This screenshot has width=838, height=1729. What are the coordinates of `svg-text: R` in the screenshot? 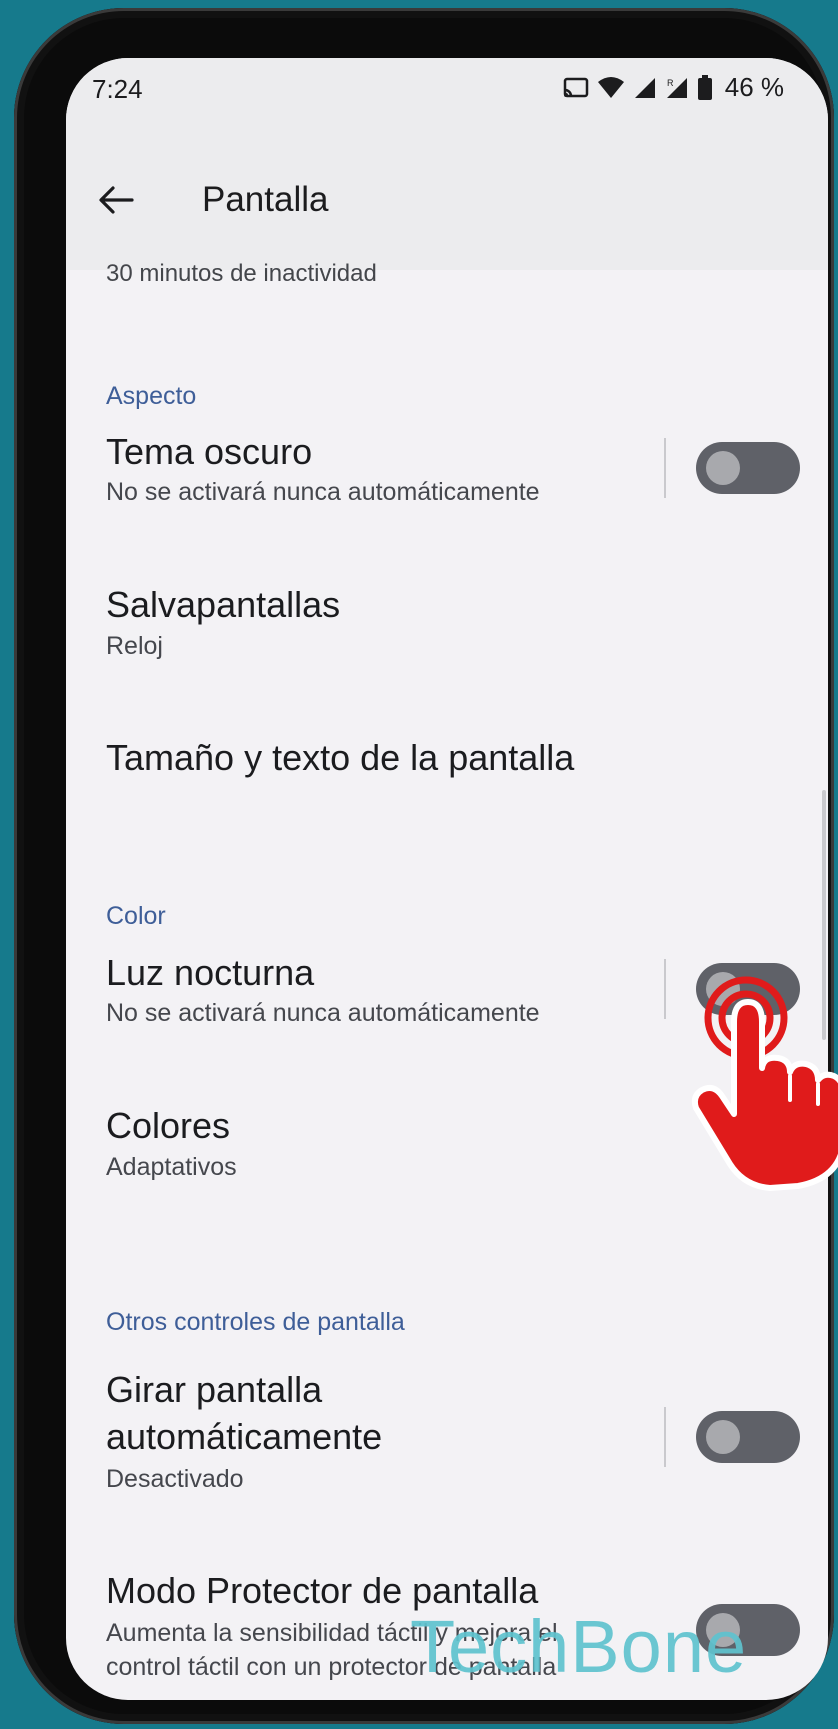 It's located at (670, 83).